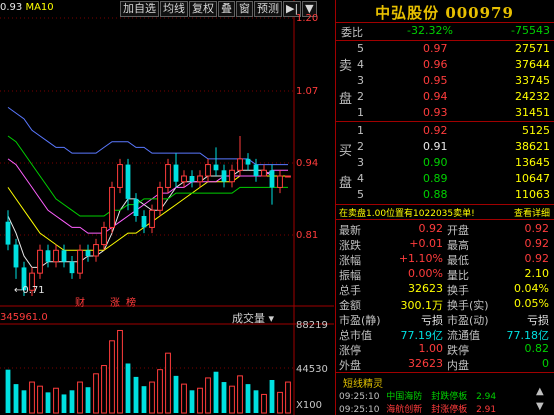  What do you see at coordinates (458, 275) in the screenshot?
I see `stat-label: 量比` at bounding box center [458, 275].